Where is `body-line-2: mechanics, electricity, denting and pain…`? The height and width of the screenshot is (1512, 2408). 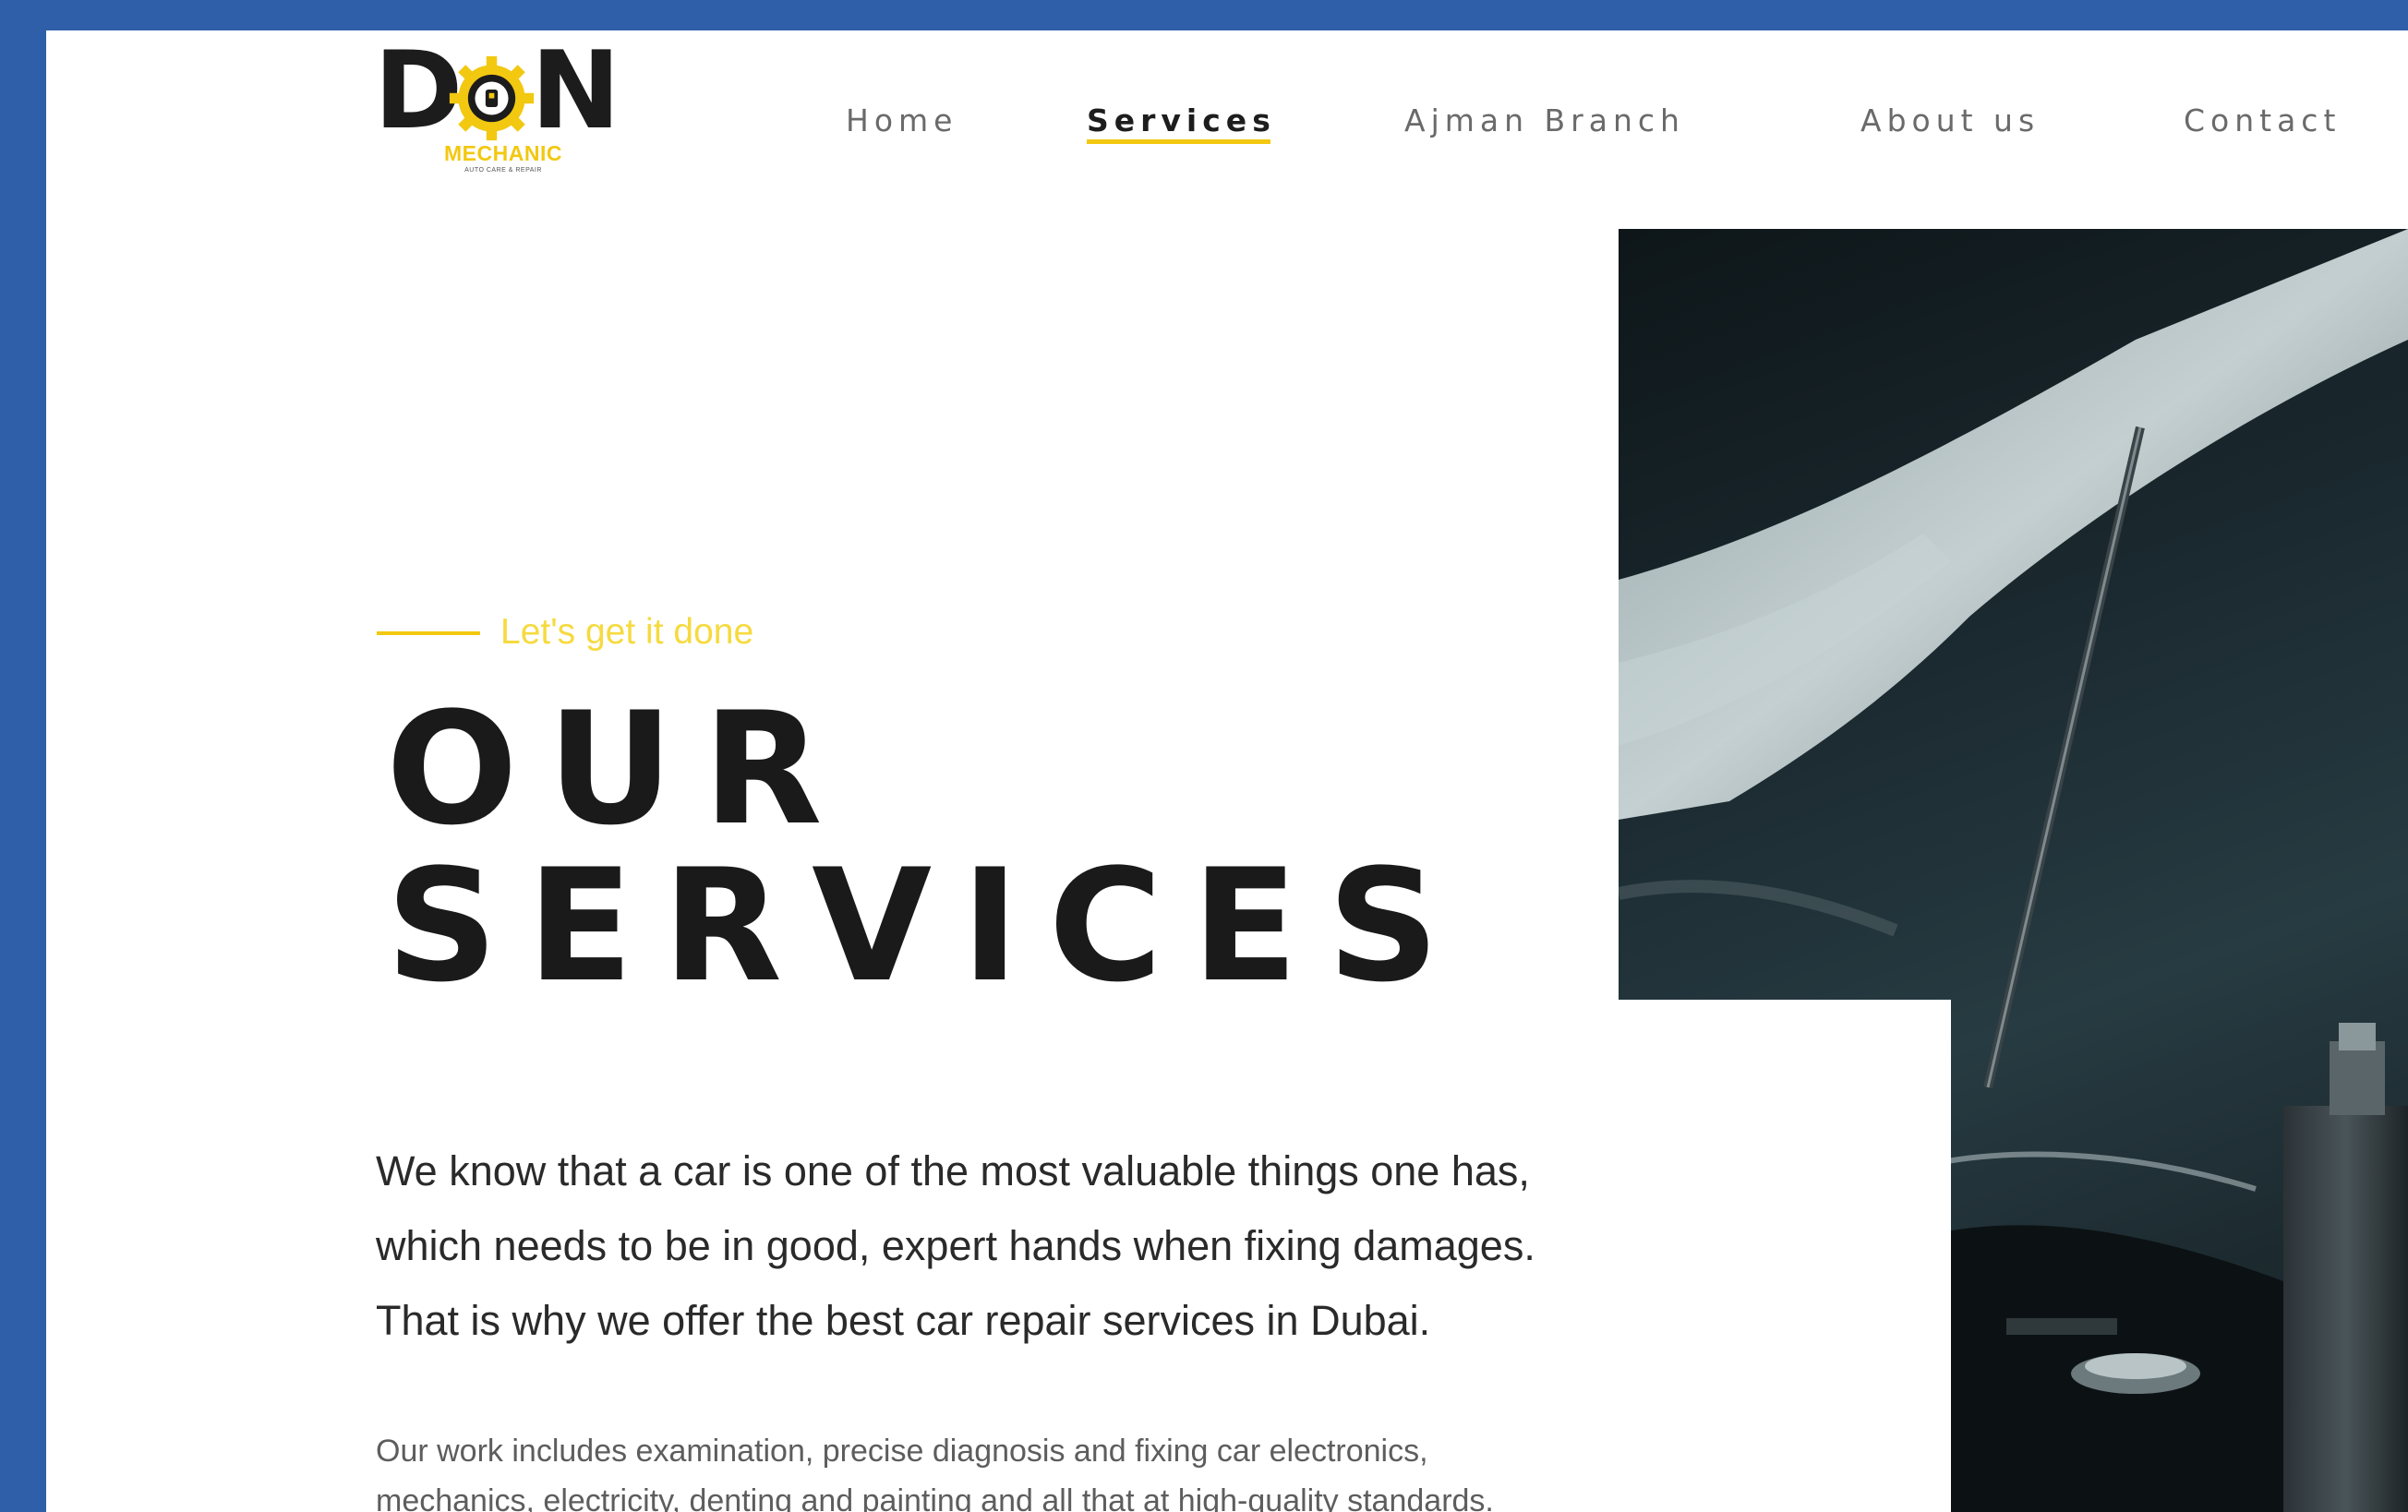
body-line-2: mechanics, electricity, denting and pain… is located at coordinates (935, 1497).